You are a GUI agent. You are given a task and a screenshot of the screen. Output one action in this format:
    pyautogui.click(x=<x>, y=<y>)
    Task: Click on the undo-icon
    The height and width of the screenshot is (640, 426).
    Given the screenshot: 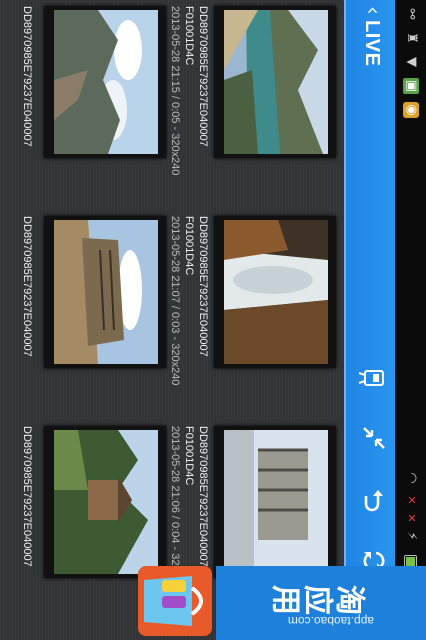 What is the action you would take?
    pyautogui.click(x=371, y=500)
    